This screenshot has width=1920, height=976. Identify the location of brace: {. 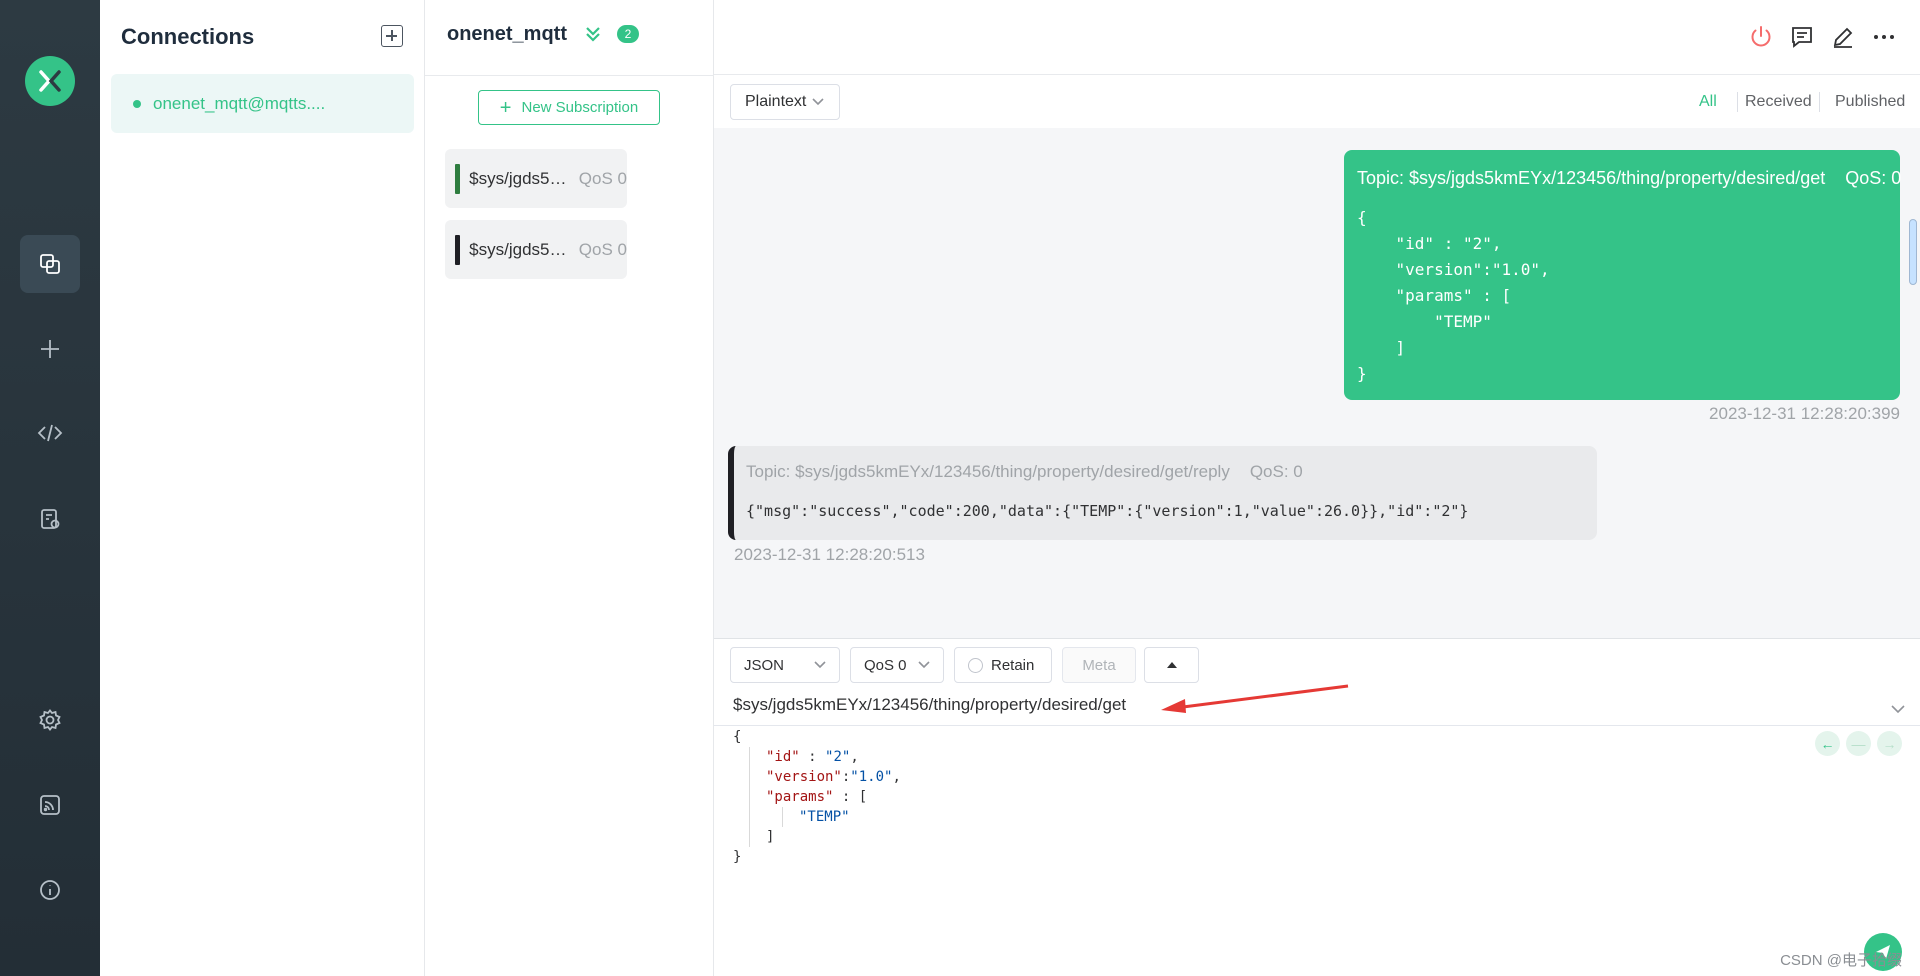
(737, 737).